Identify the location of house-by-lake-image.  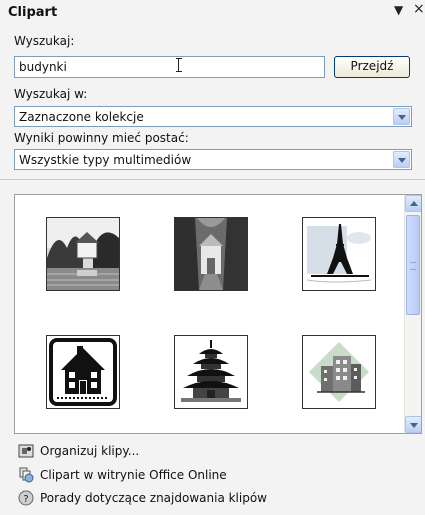
(83, 254).